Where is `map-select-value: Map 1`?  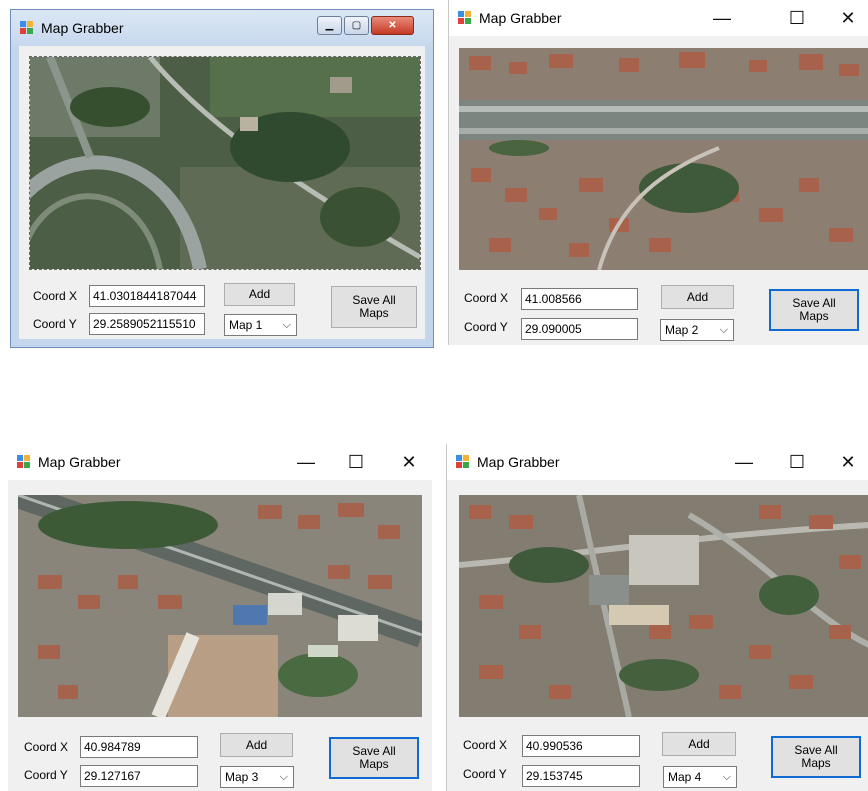
map-select-value: Map 1 is located at coordinates (246, 325).